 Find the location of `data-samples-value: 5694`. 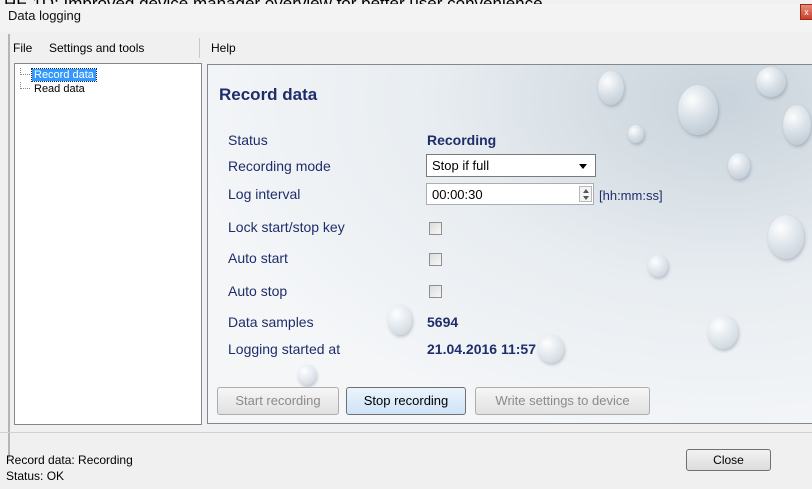

data-samples-value: 5694 is located at coordinates (443, 322).